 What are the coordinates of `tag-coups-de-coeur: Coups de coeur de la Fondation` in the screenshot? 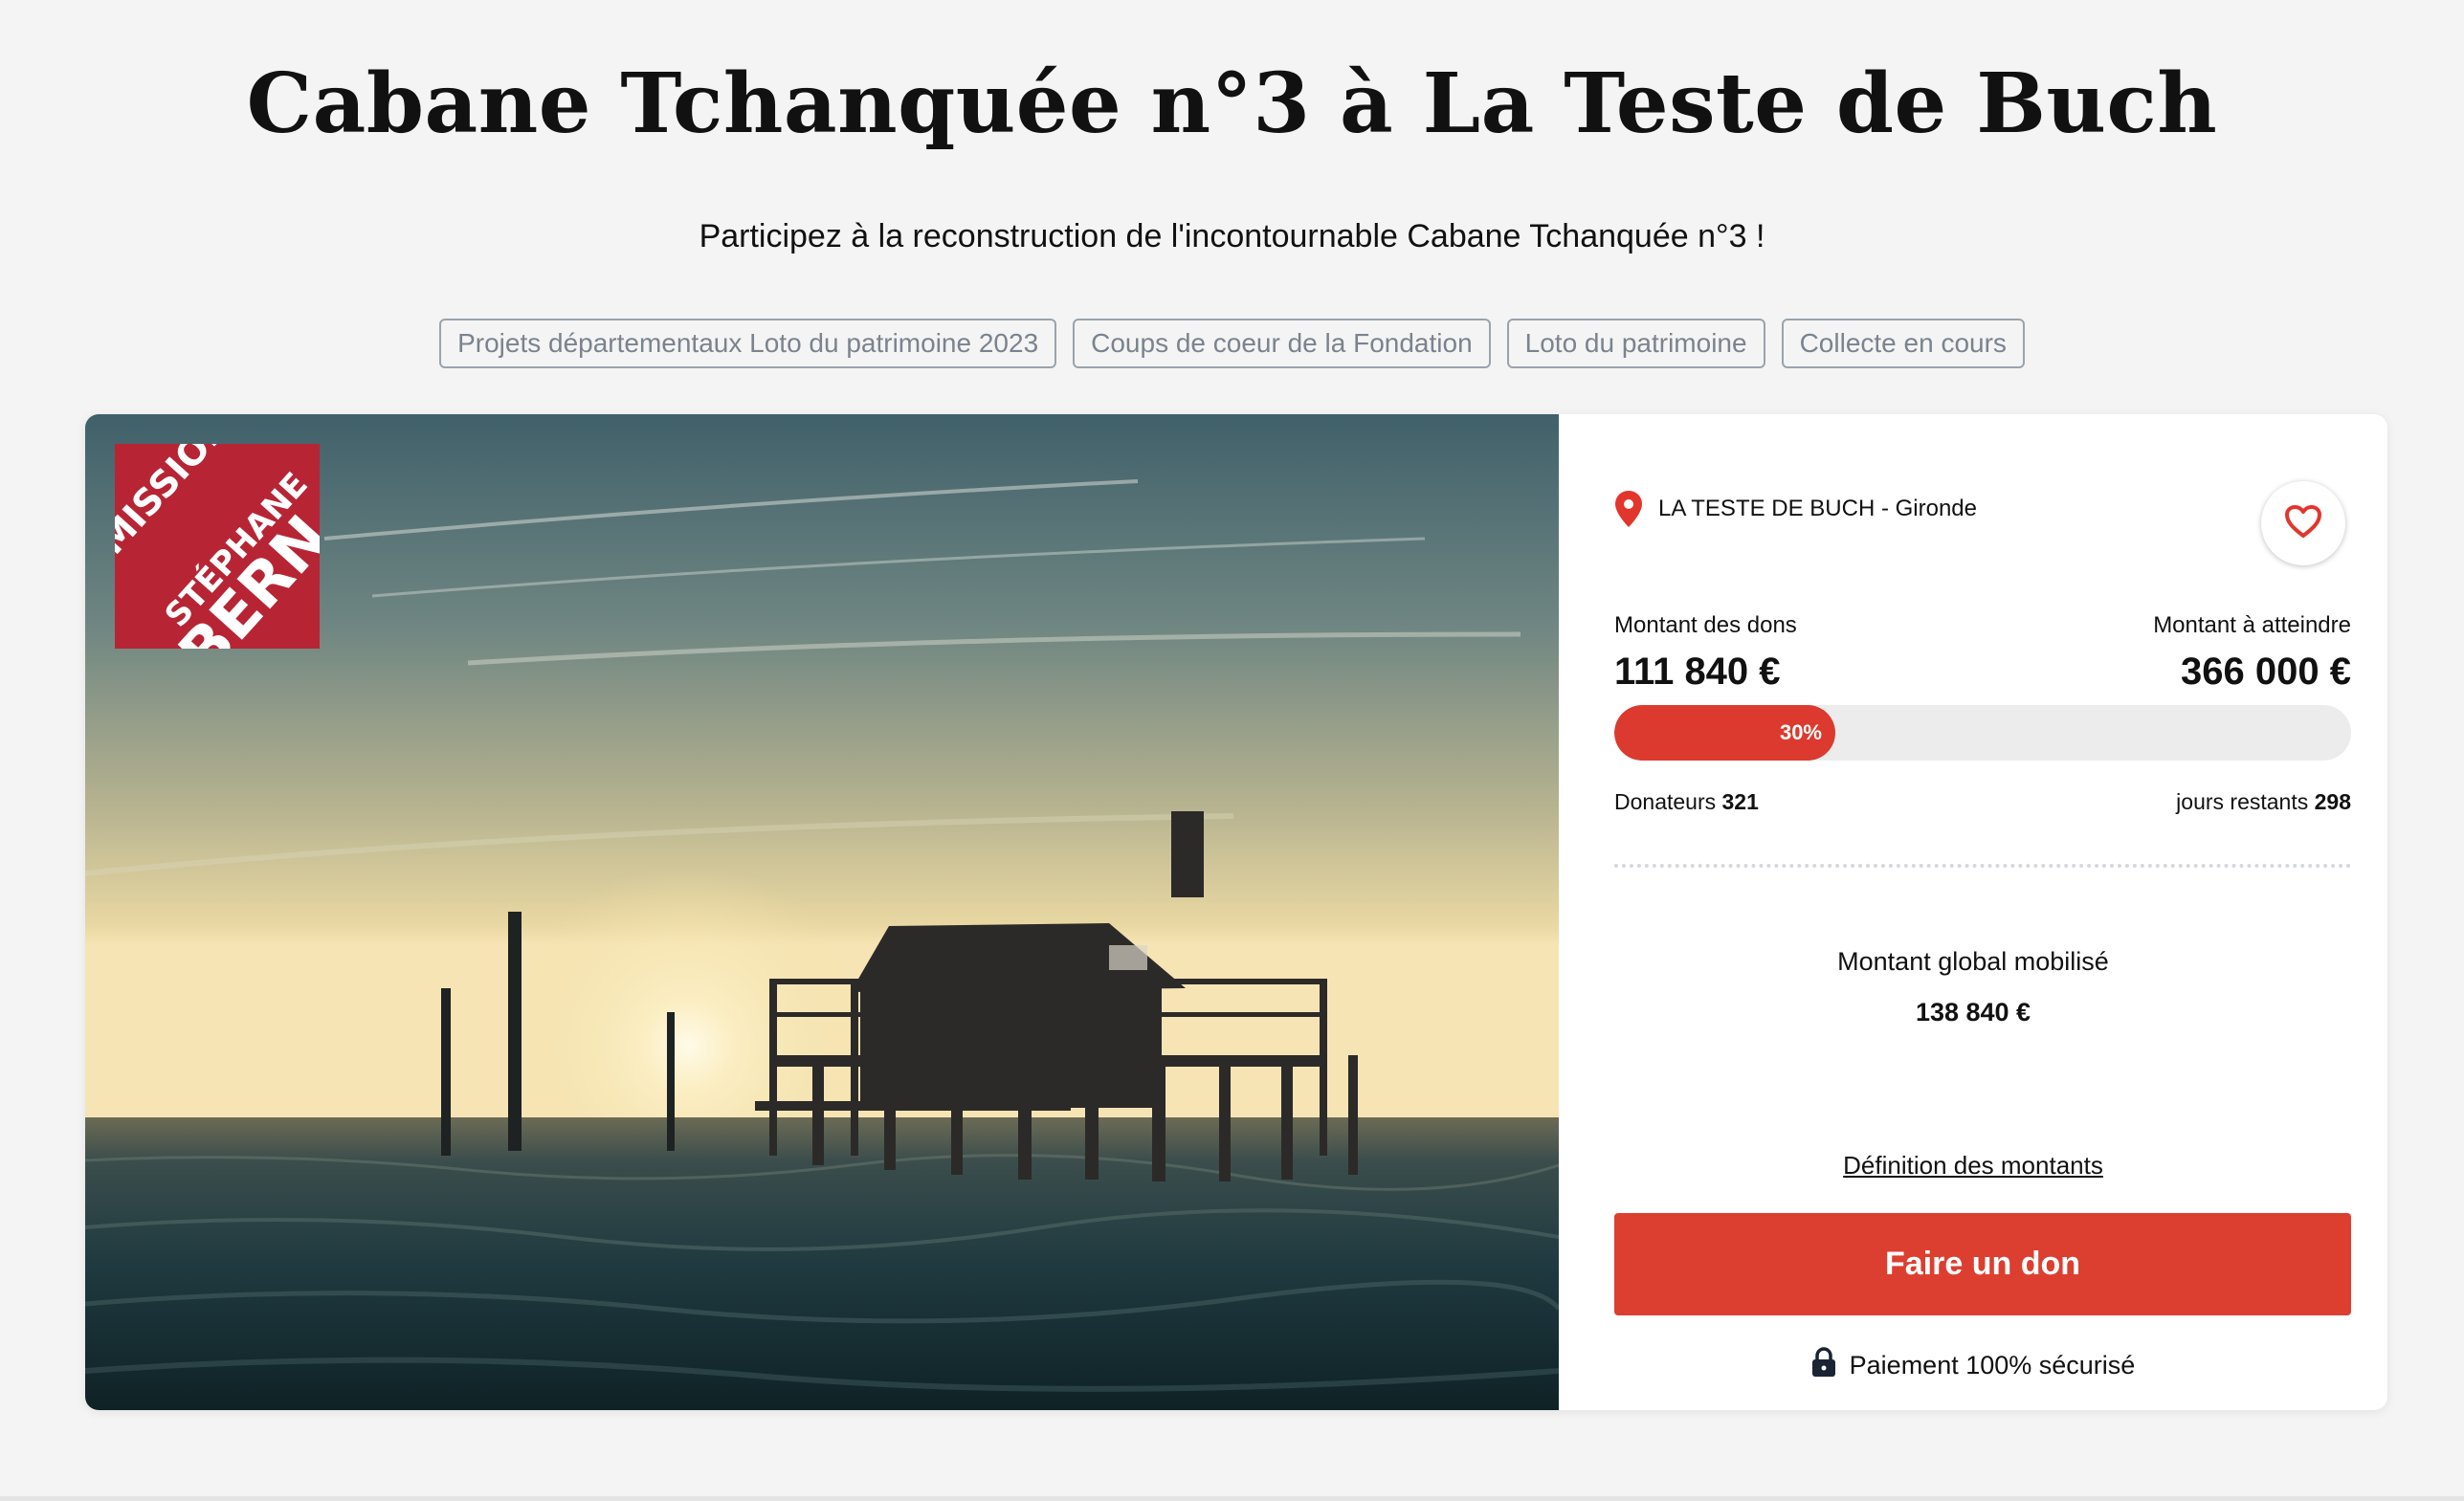 It's located at (1282, 344).